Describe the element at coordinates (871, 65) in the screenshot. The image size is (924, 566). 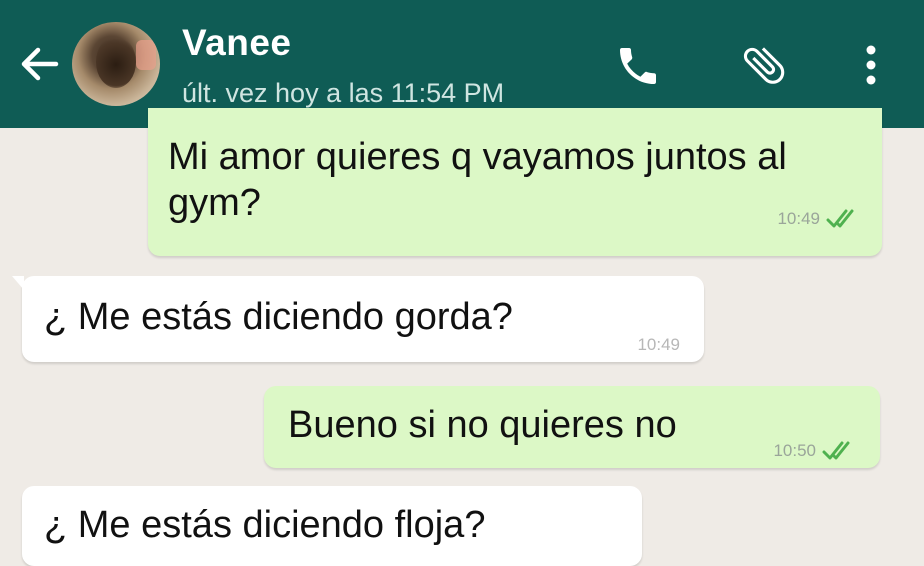
I see `more-vert-icon` at that location.